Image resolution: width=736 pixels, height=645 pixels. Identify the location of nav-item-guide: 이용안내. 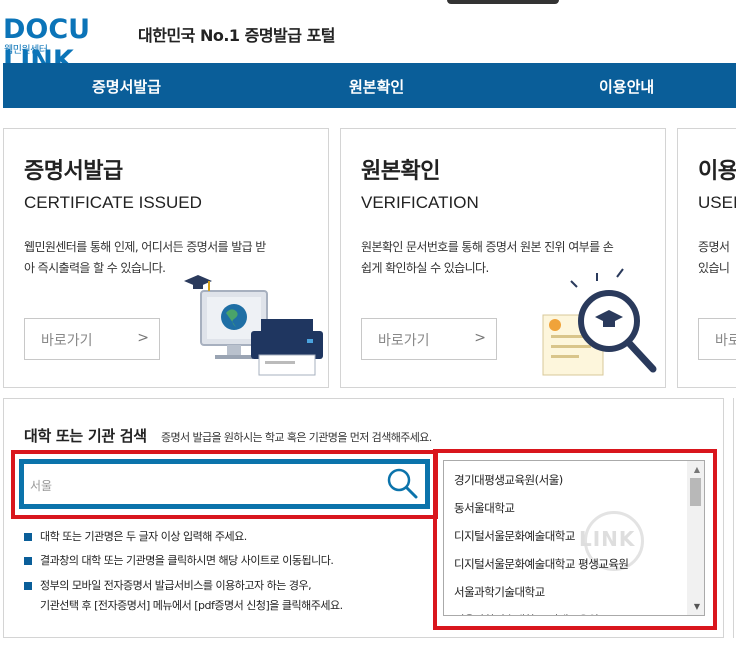
(626, 86).